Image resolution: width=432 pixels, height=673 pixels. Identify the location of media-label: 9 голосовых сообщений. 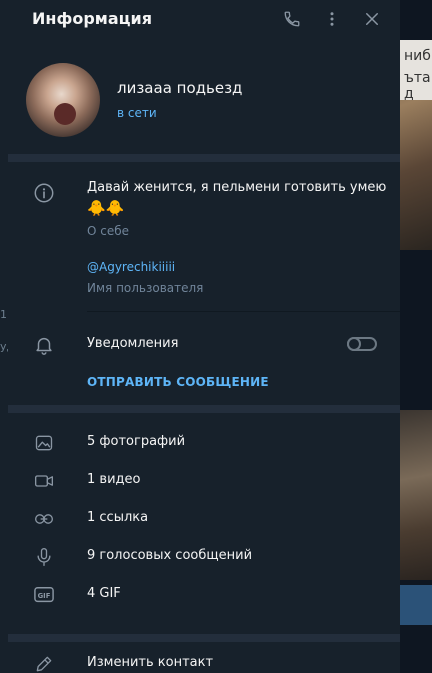
(170, 555).